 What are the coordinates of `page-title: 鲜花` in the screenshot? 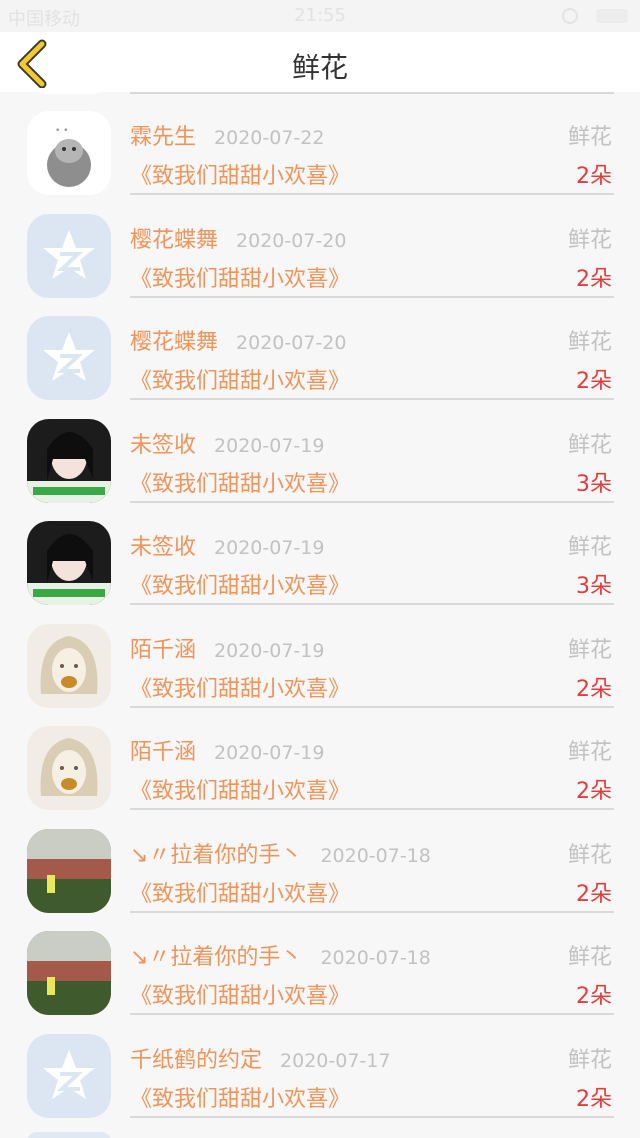 It's located at (319, 67).